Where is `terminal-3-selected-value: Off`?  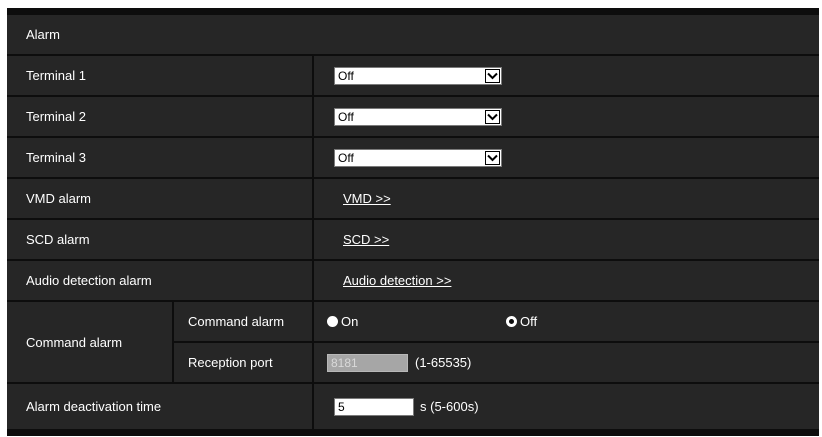
terminal-3-selected-value: Off is located at coordinates (346, 157).